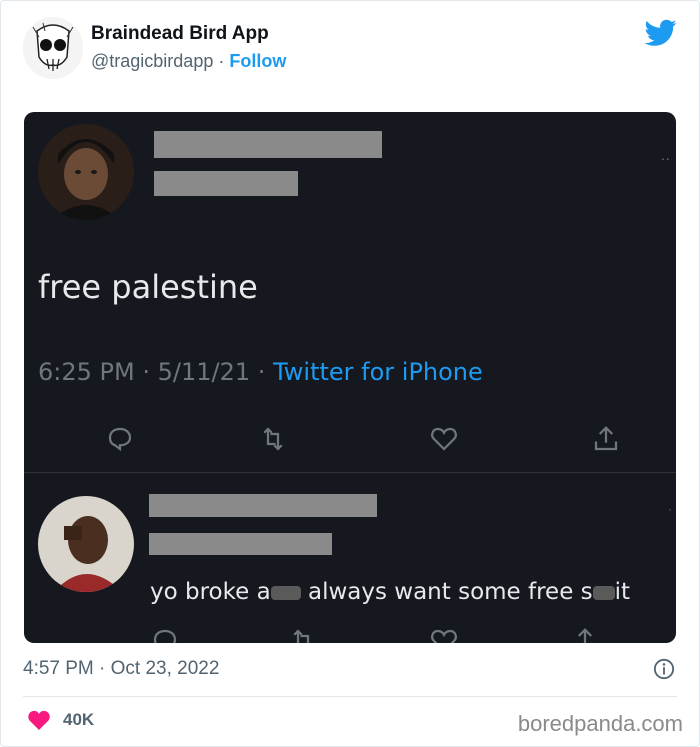  What do you see at coordinates (670, 509) in the screenshot?
I see `more-options-icon: ·` at bounding box center [670, 509].